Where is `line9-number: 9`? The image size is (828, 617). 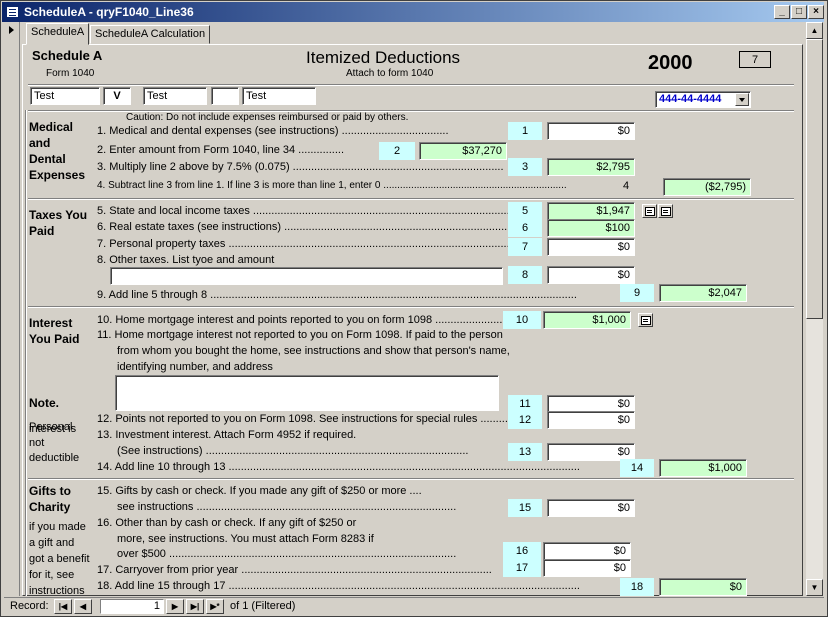
line9-number: 9 is located at coordinates (637, 293).